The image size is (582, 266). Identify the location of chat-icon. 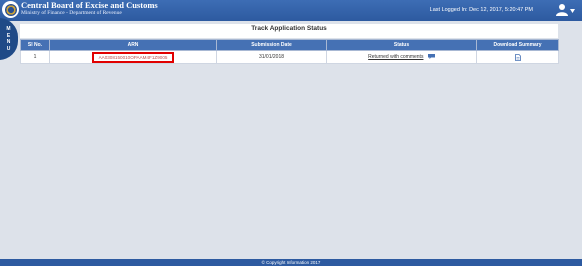
(431, 57).